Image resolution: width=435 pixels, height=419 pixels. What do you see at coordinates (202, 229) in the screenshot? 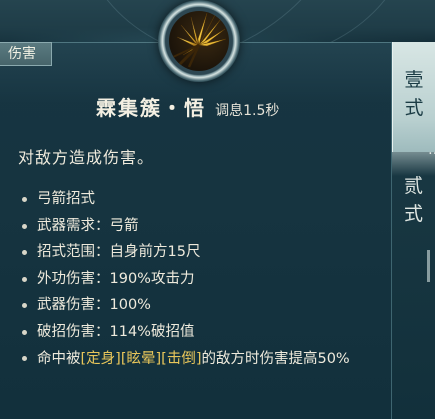
I see `list-item: 武器需求：弓箭` at bounding box center [202, 229].